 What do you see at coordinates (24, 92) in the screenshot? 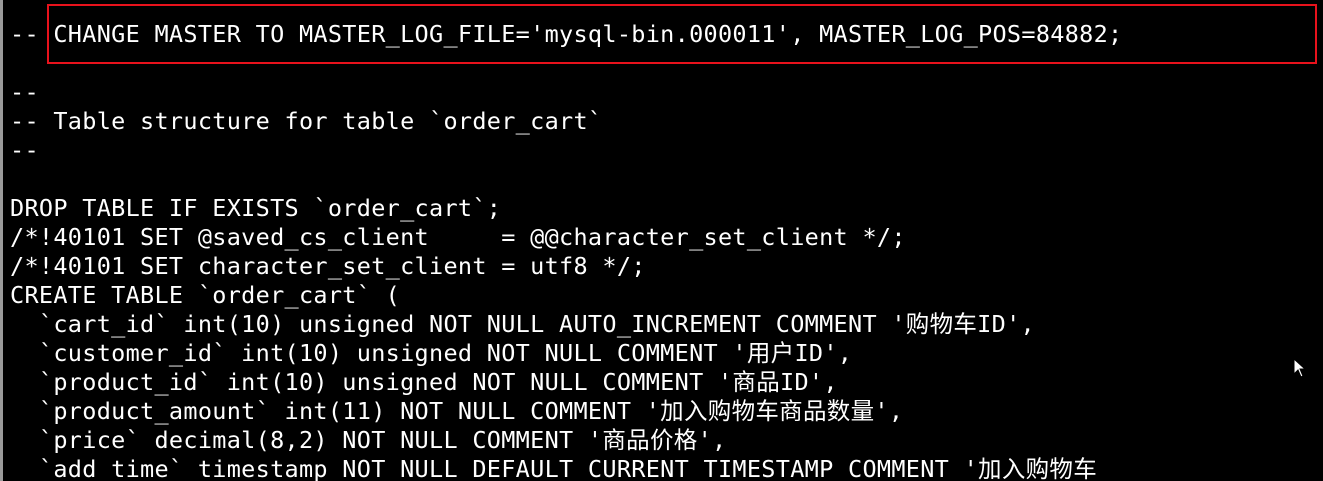
I see `terminal-line-comment-open: --` at bounding box center [24, 92].